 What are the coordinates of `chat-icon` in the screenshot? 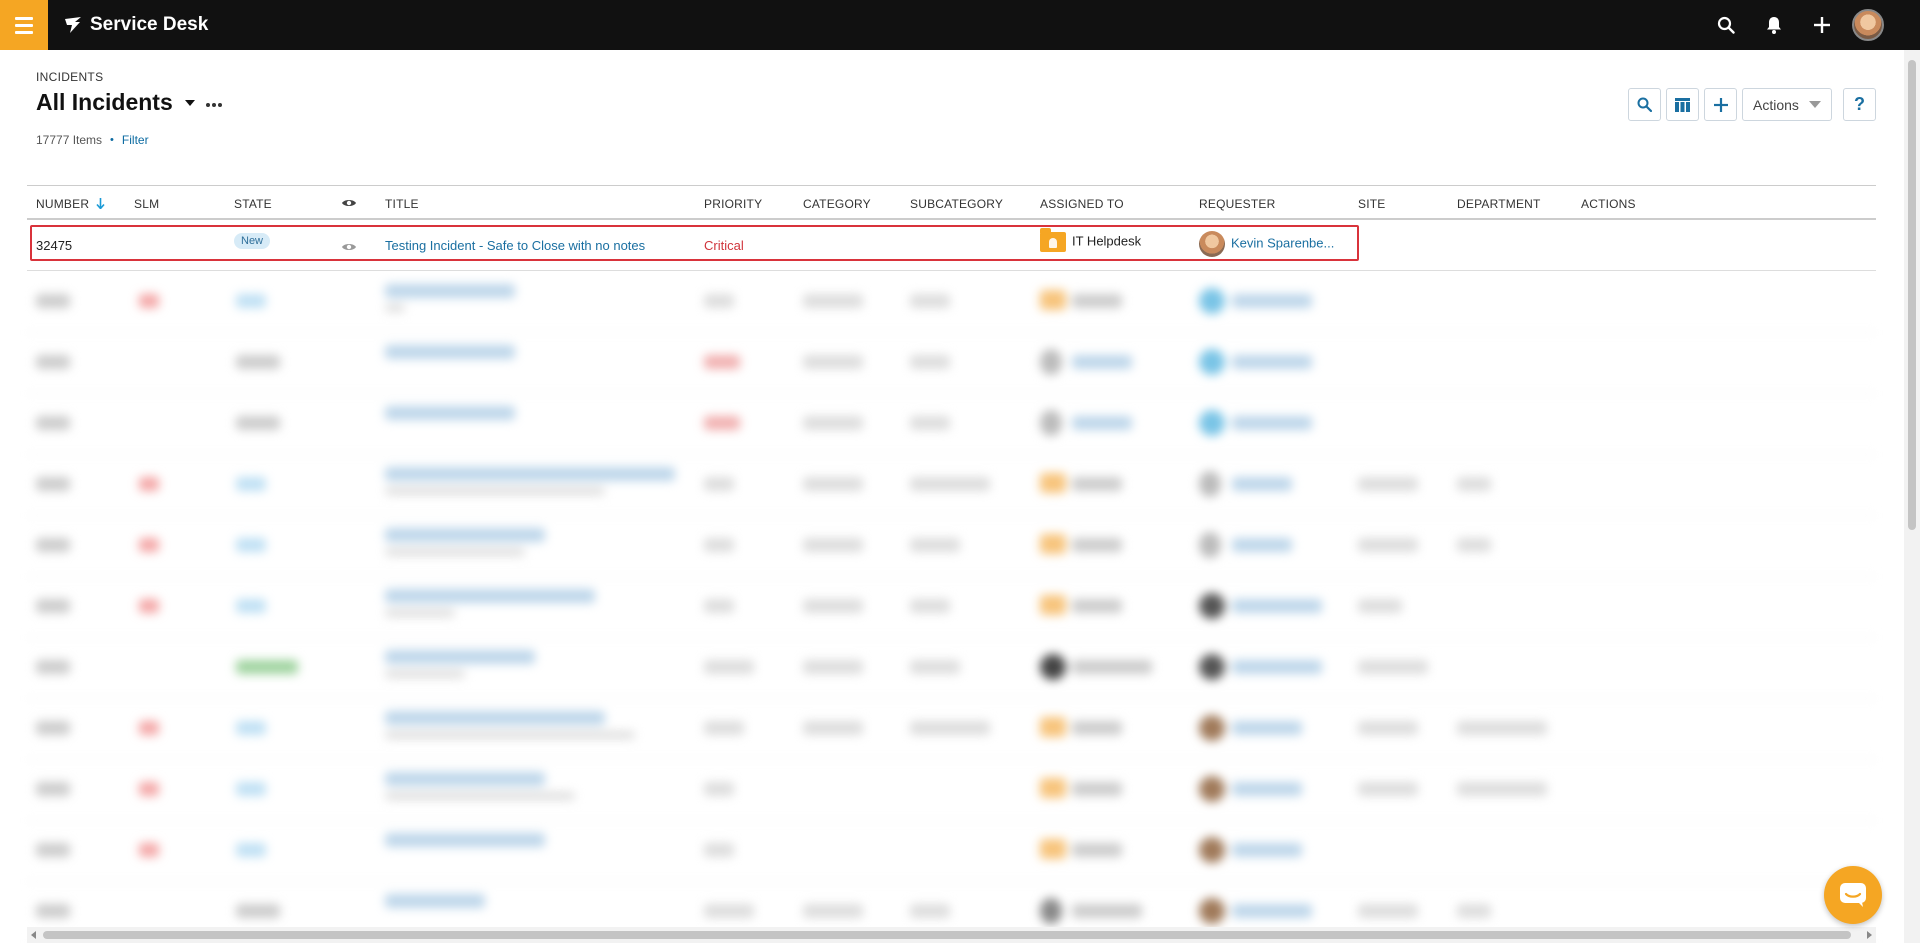 It's located at (1853, 895).